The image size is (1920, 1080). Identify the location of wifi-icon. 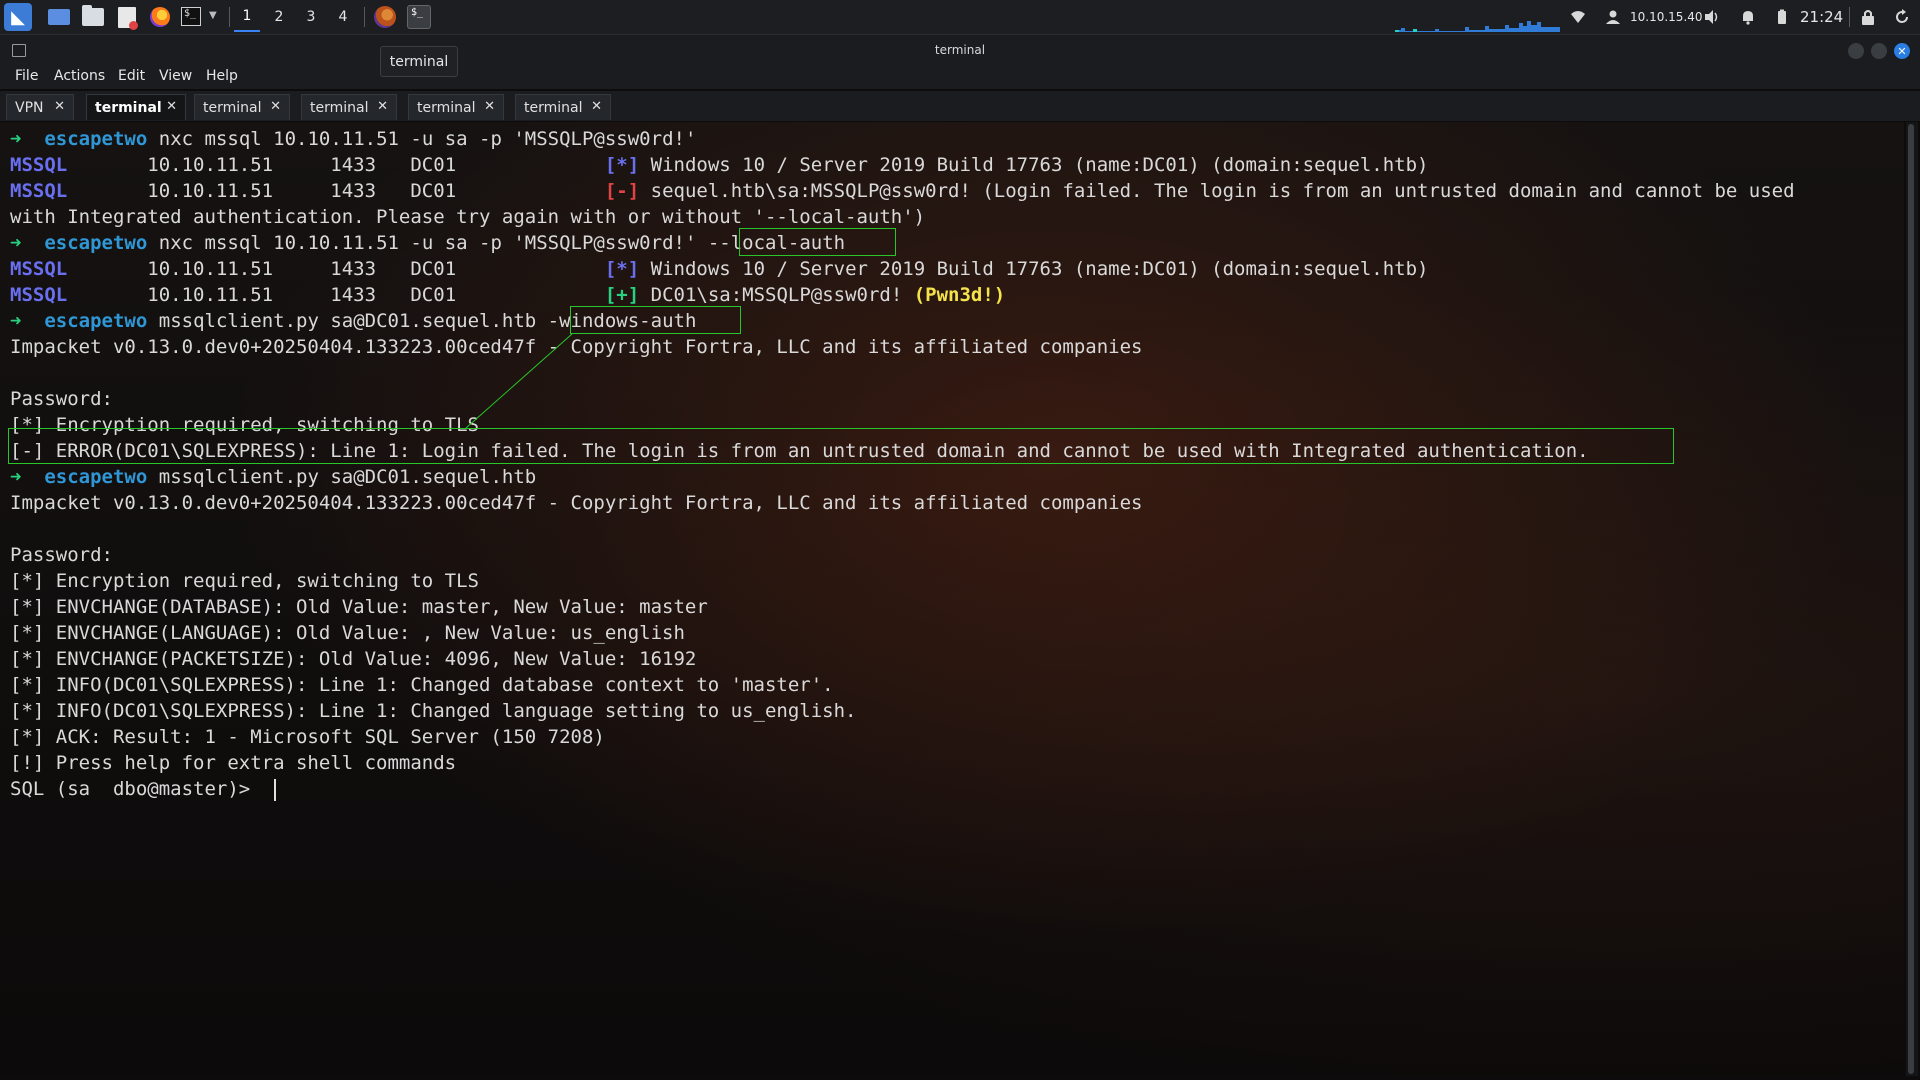
(1578, 17).